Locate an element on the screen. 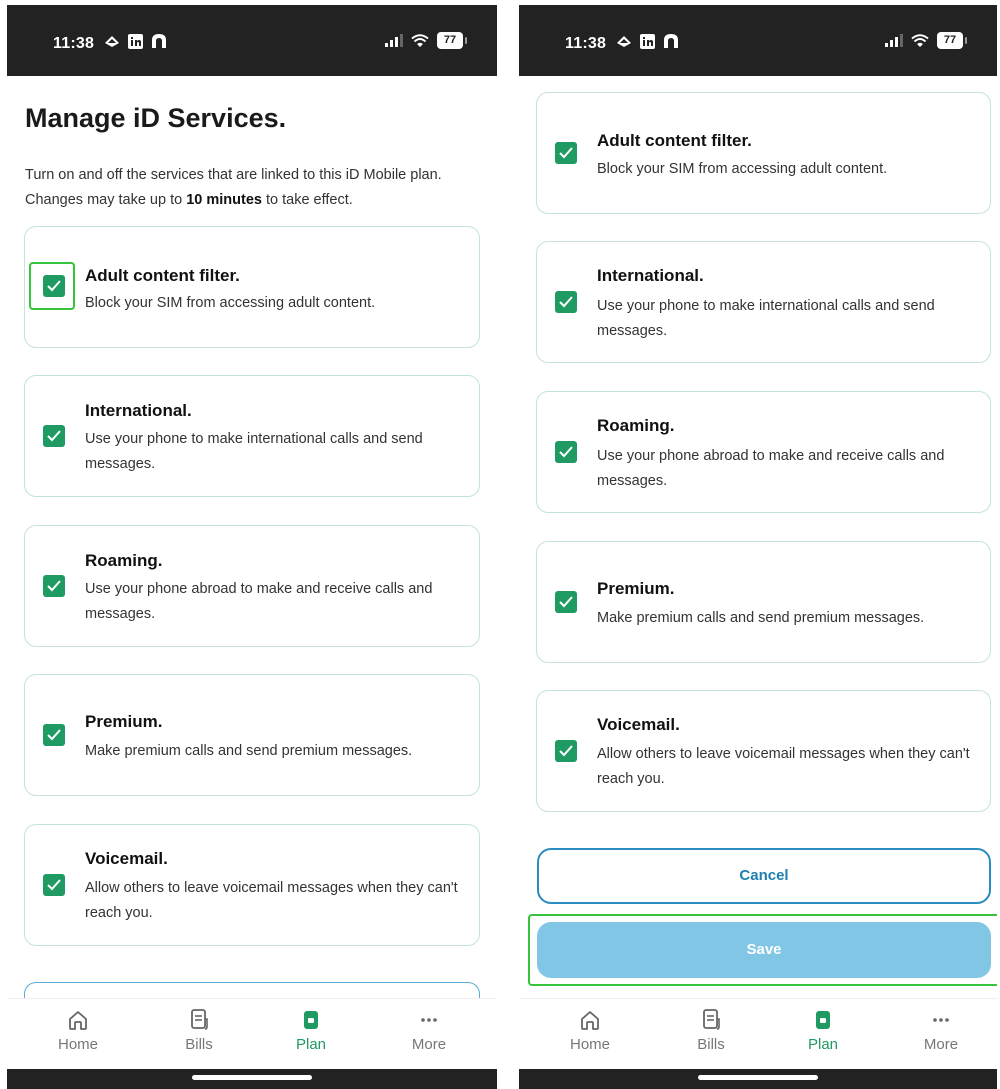 Image resolution: width=1000 pixels, height=1089 pixels. linkedin-icon is located at coordinates (647, 41).